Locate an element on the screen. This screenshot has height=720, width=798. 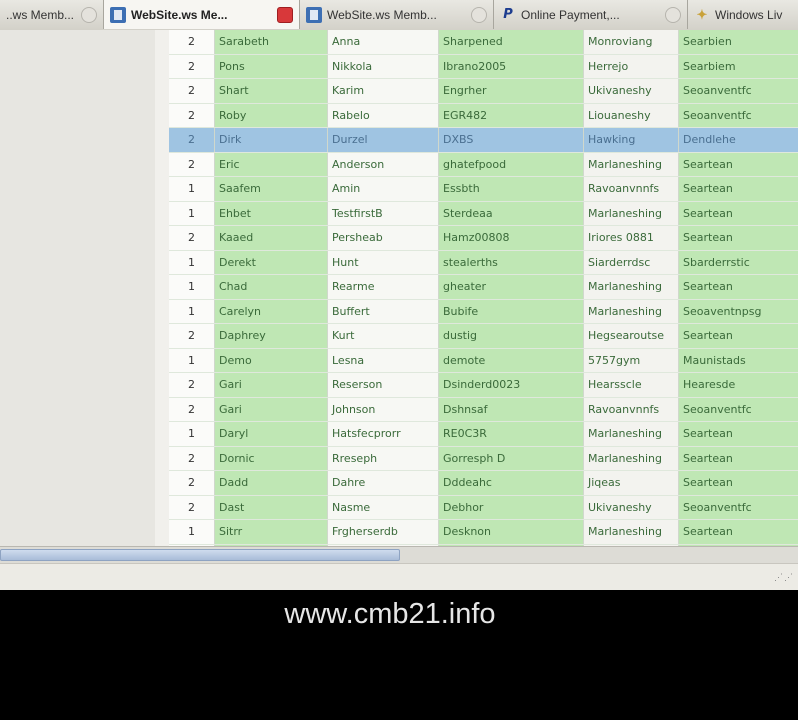
table-cell: Siarderrdsc is located at coordinates (631, 262).